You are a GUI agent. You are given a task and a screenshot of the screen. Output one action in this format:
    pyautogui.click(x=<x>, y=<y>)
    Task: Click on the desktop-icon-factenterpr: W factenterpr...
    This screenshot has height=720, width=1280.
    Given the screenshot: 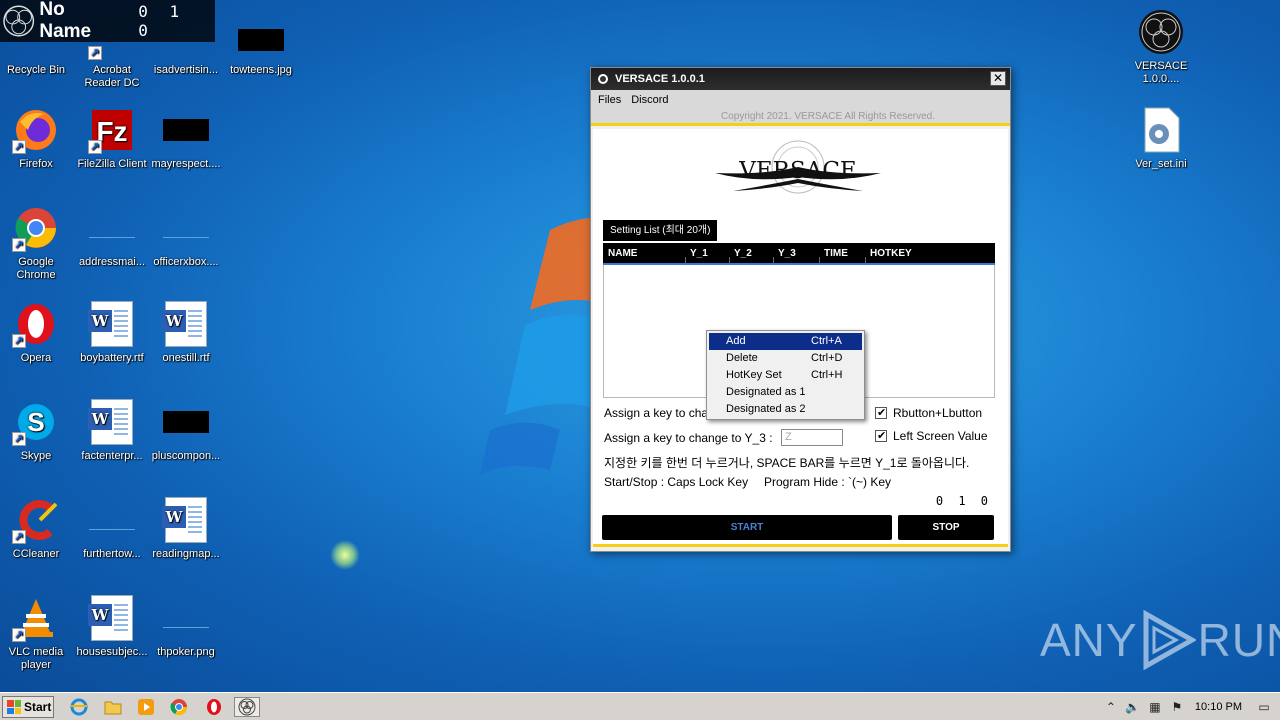 What is the action you would take?
    pyautogui.click(x=112, y=430)
    